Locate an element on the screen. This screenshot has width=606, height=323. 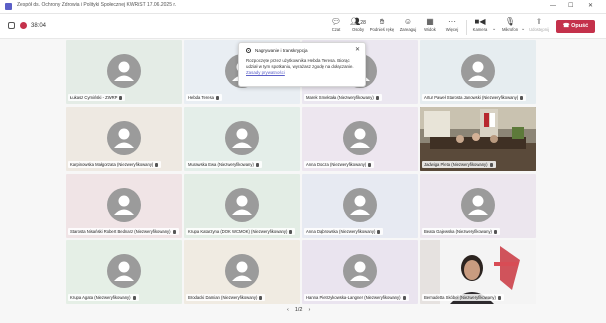
leave-button: ☎ Opuść is located at coordinates (575, 26).